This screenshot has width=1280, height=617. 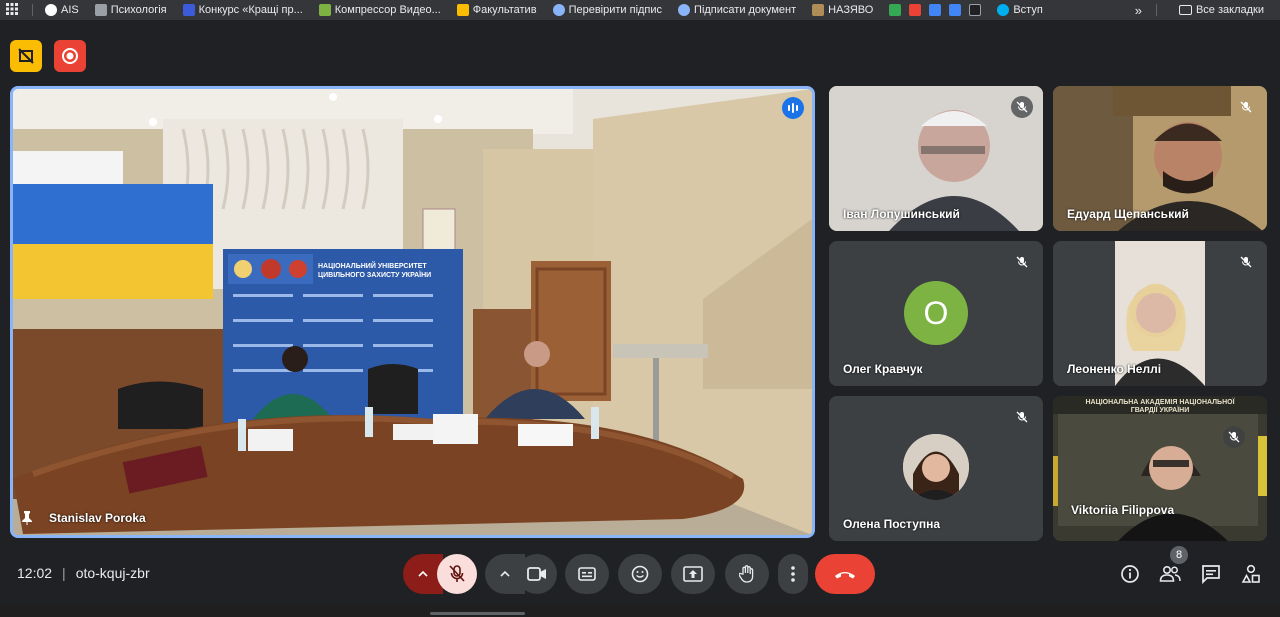 I want to click on meeting-info: 12:02 | oto-kquj-zbr, so click(x=83, y=573).